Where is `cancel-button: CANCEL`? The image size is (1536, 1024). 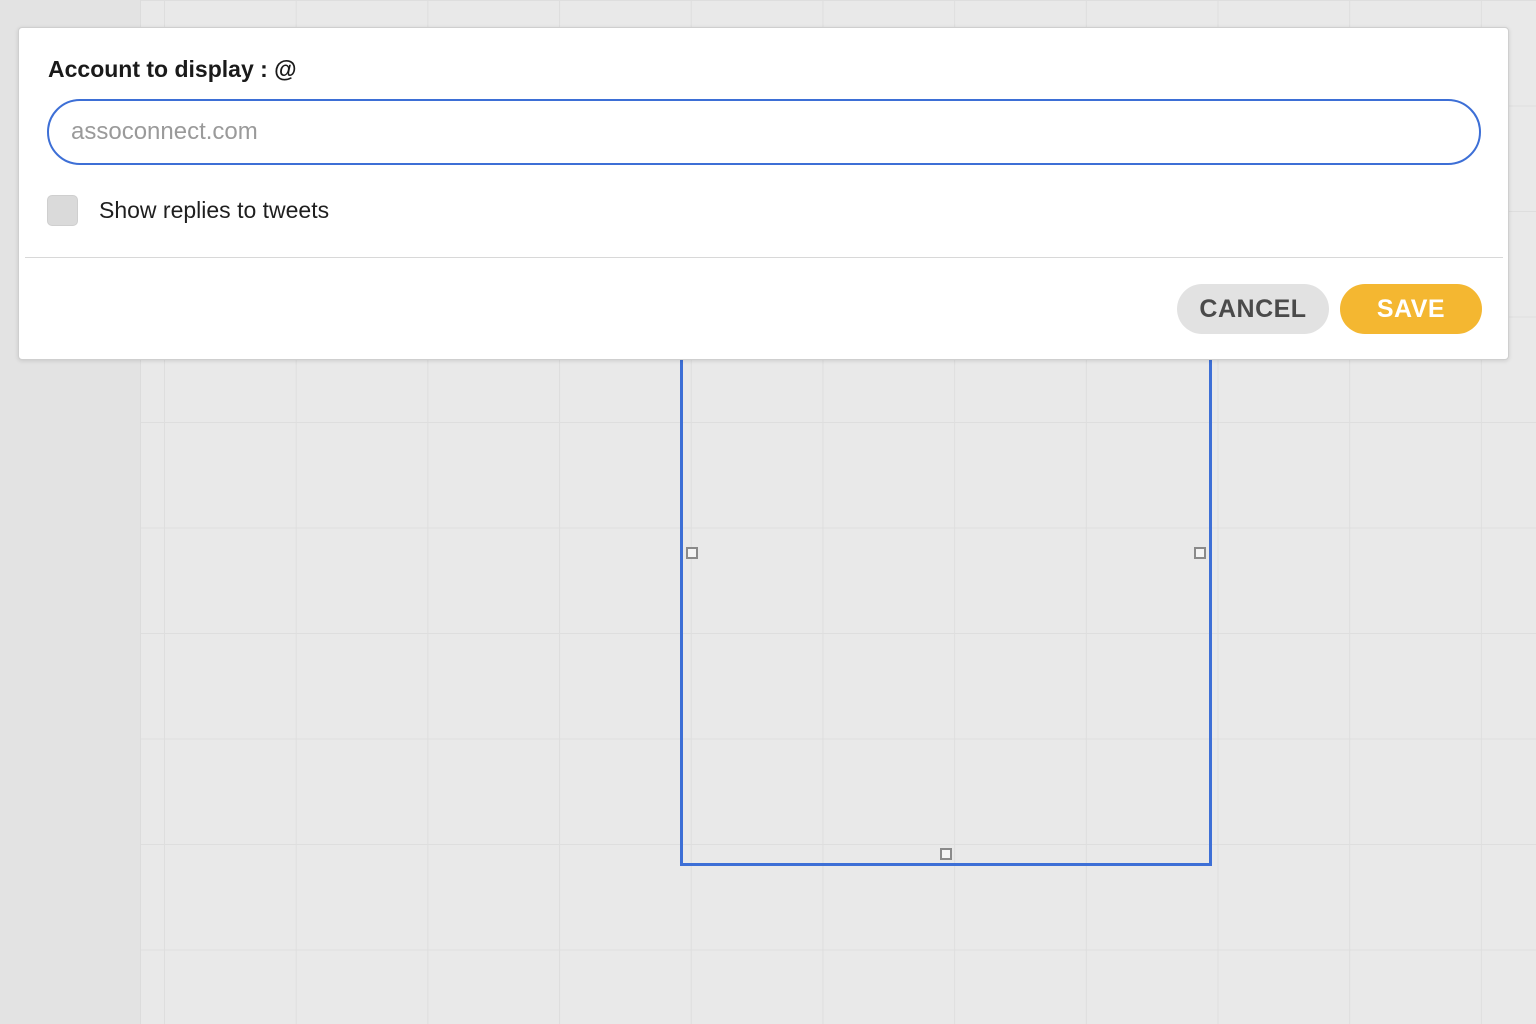
cancel-button: CANCEL is located at coordinates (1253, 309).